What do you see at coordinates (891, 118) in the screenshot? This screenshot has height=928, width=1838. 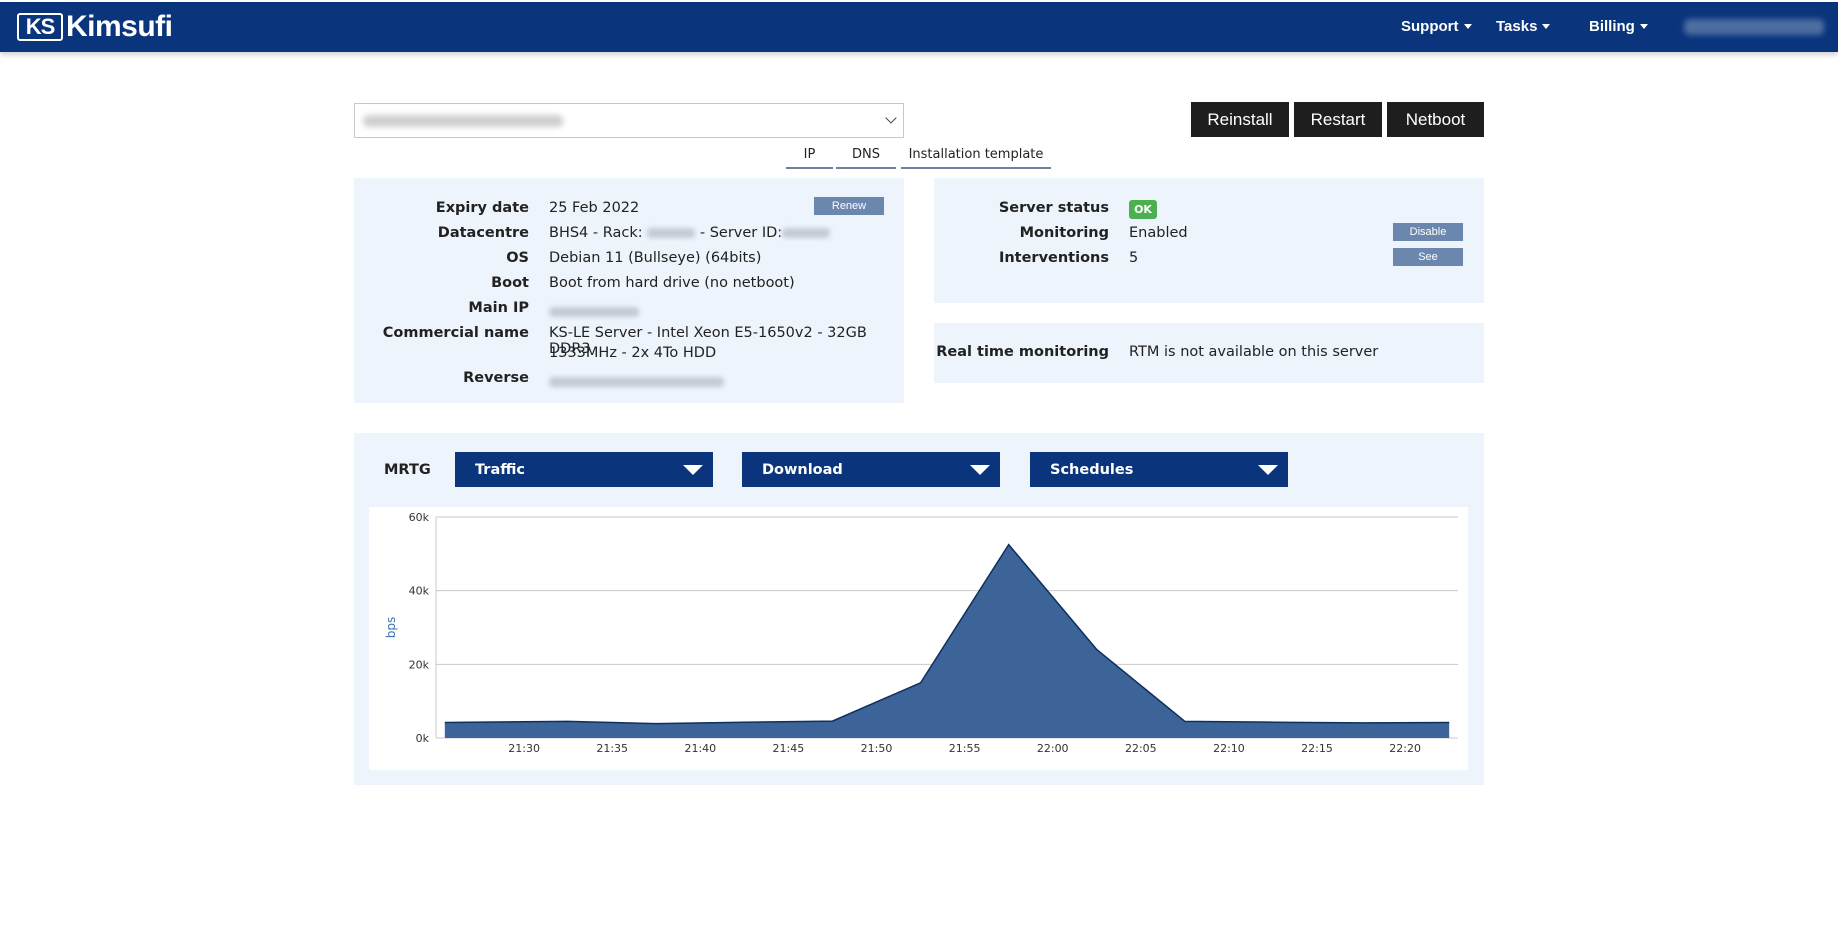 I see `chevron-down-icon` at bounding box center [891, 118].